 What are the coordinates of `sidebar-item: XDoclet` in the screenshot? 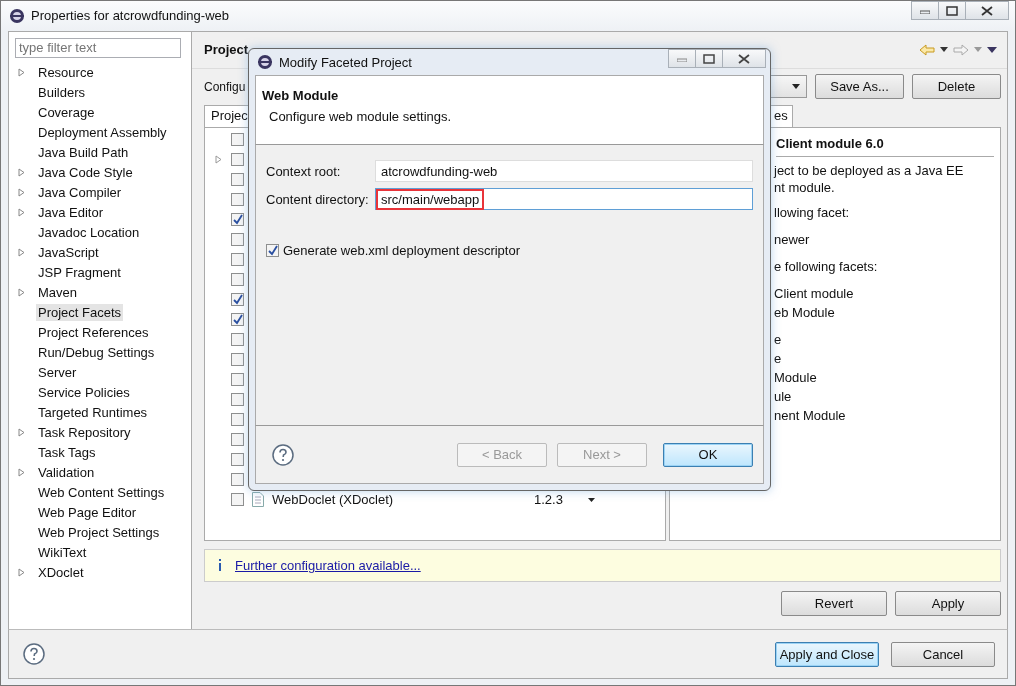 It's located at (61, 573).